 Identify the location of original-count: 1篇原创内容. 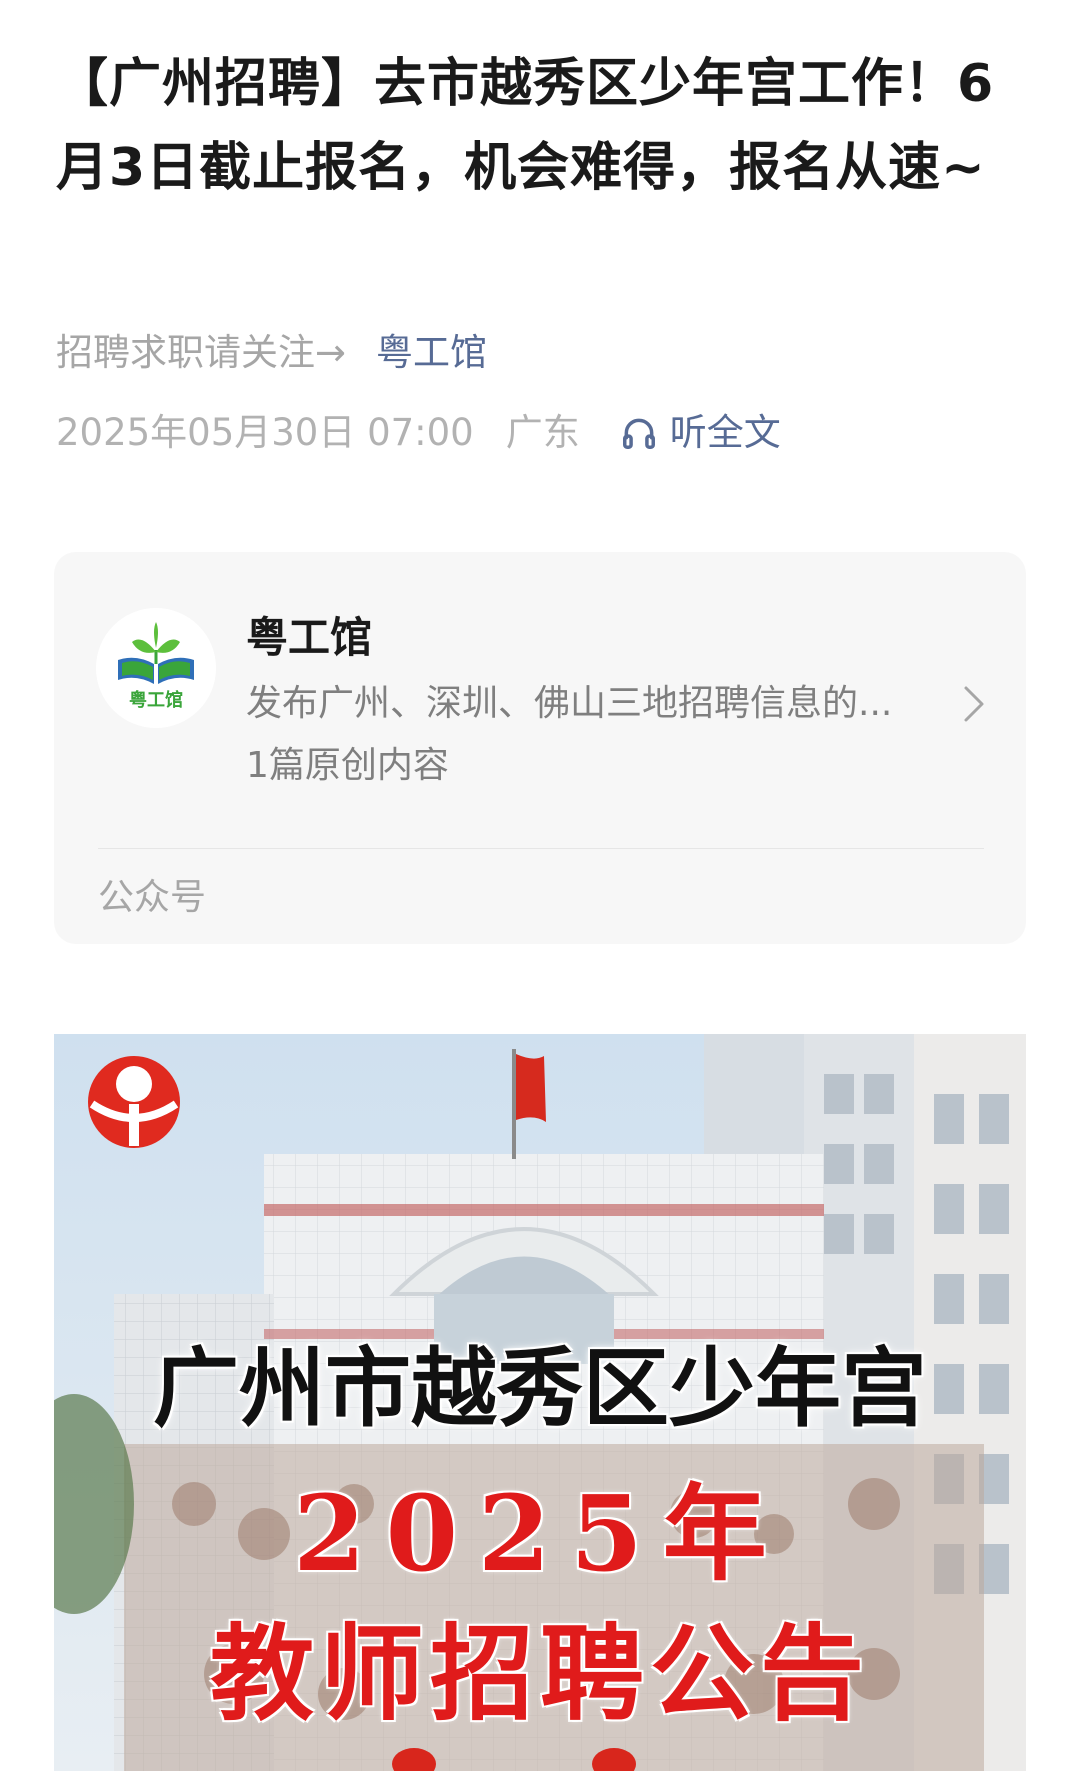
(347, 765).